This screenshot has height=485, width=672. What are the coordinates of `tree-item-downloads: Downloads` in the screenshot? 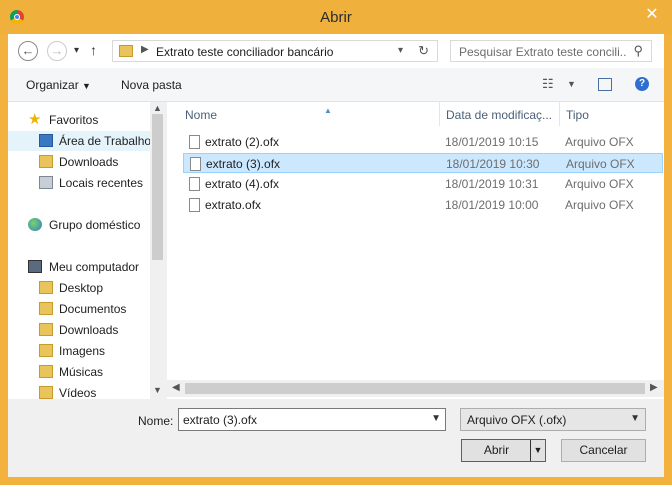 It's located at (79, 330).